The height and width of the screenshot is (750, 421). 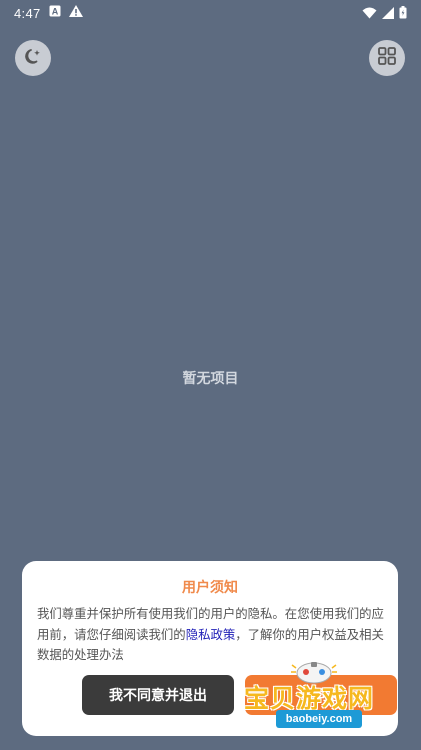 What do you see at coordinates (403, 13) in the screenshot?
I see `battery-icon` at bounding box center [403, 13].